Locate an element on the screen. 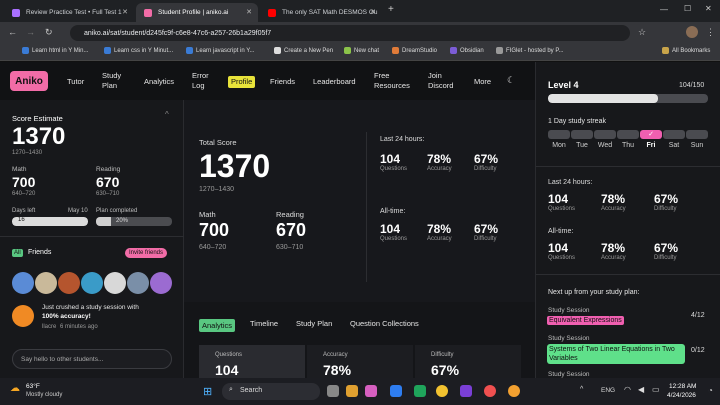 The width and height of the screenshot is (720, 405). all-bookmarks: All Bookmarks is located at coordinates (686, 50).